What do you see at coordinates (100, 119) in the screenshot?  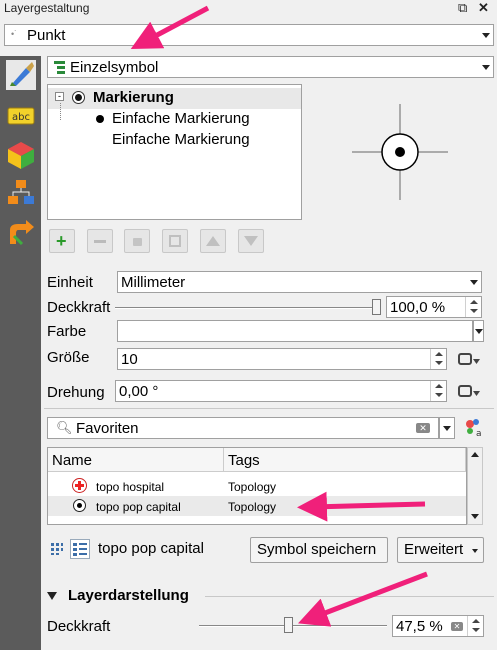 I see `bullet-icon` at bounding box center [100, 119].